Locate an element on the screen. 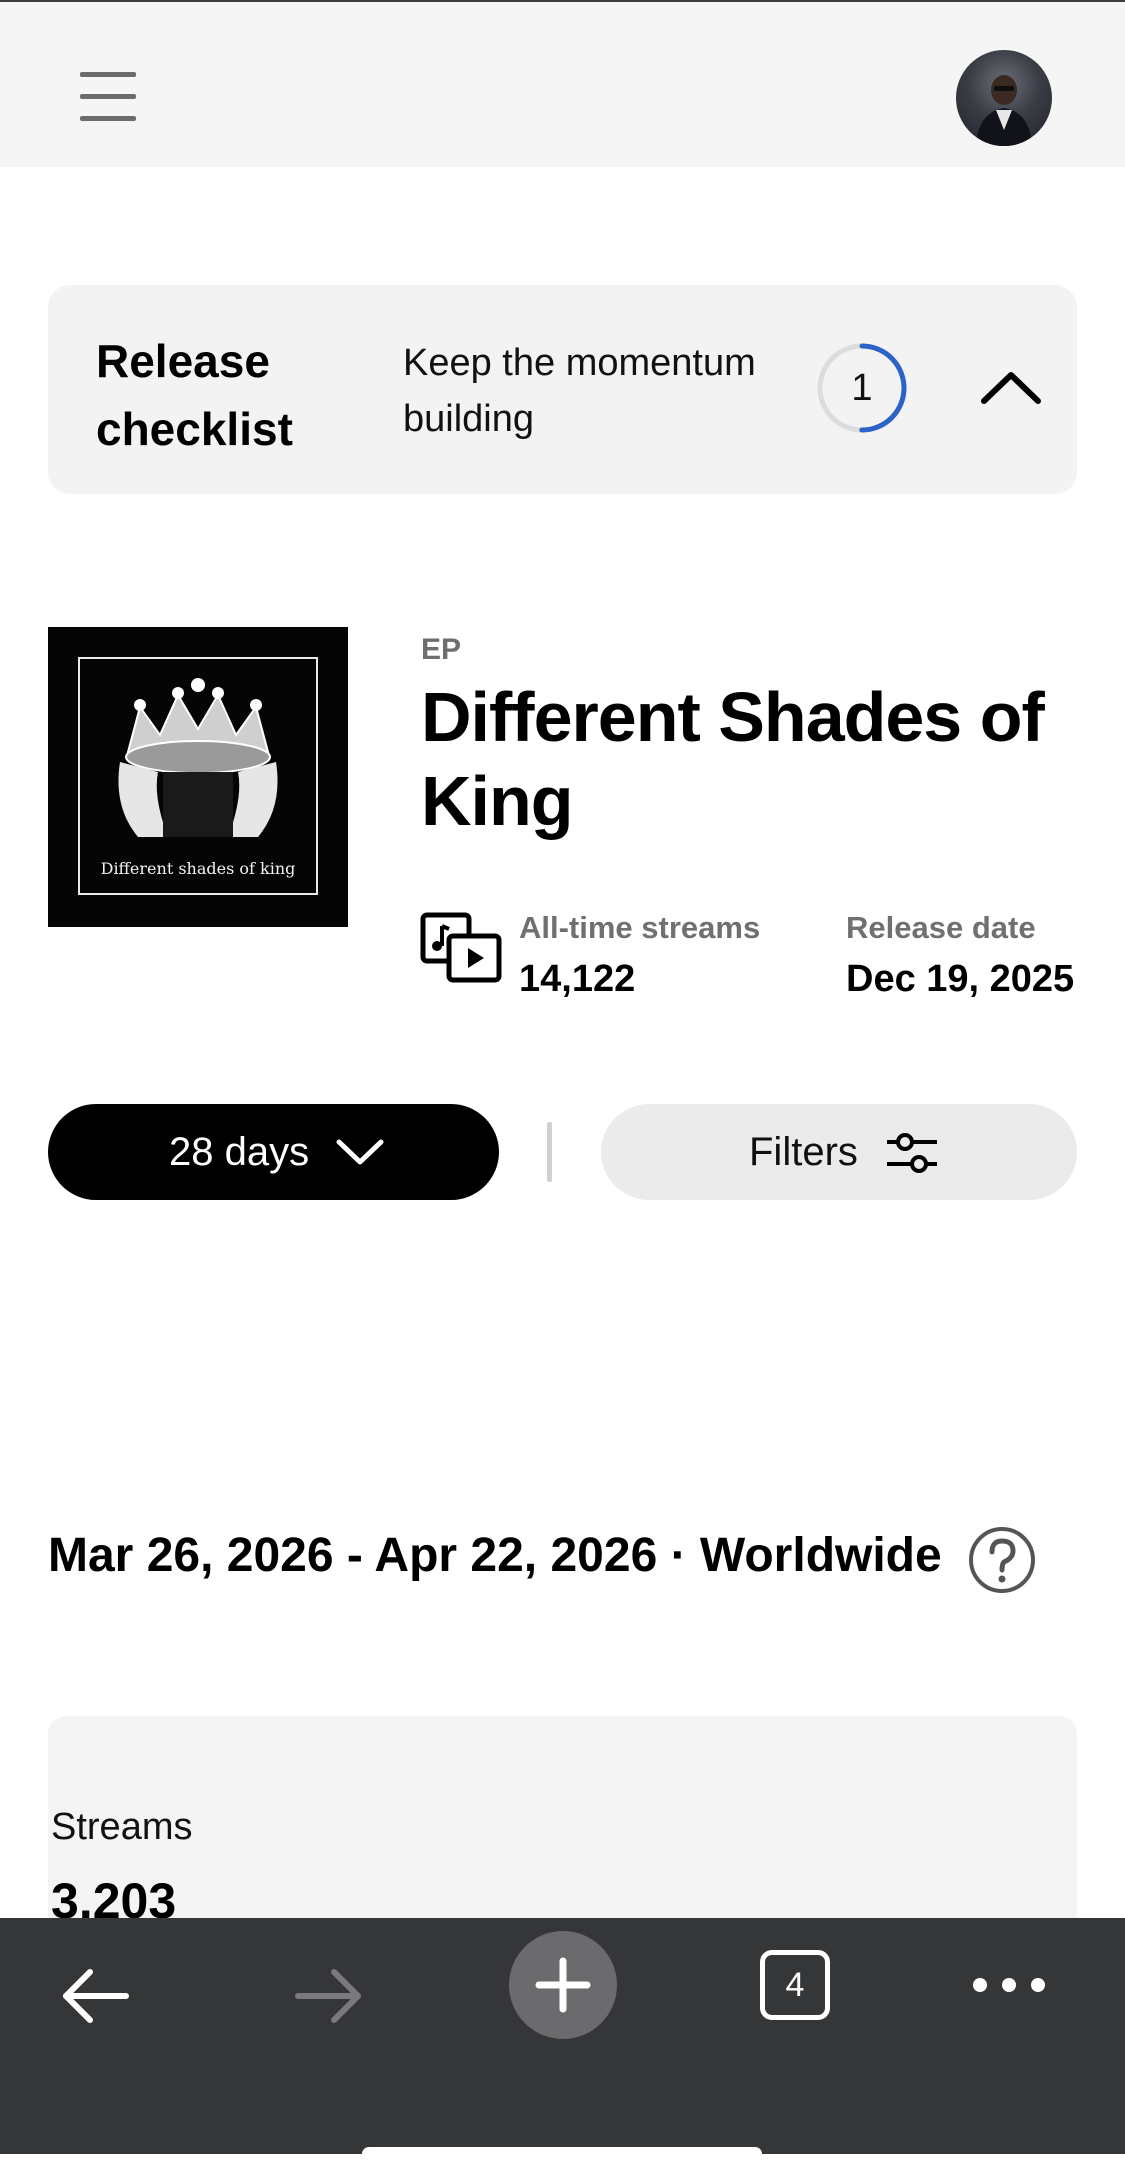  album-cover-image: Different shades of king is located at coordinates (198, 777).